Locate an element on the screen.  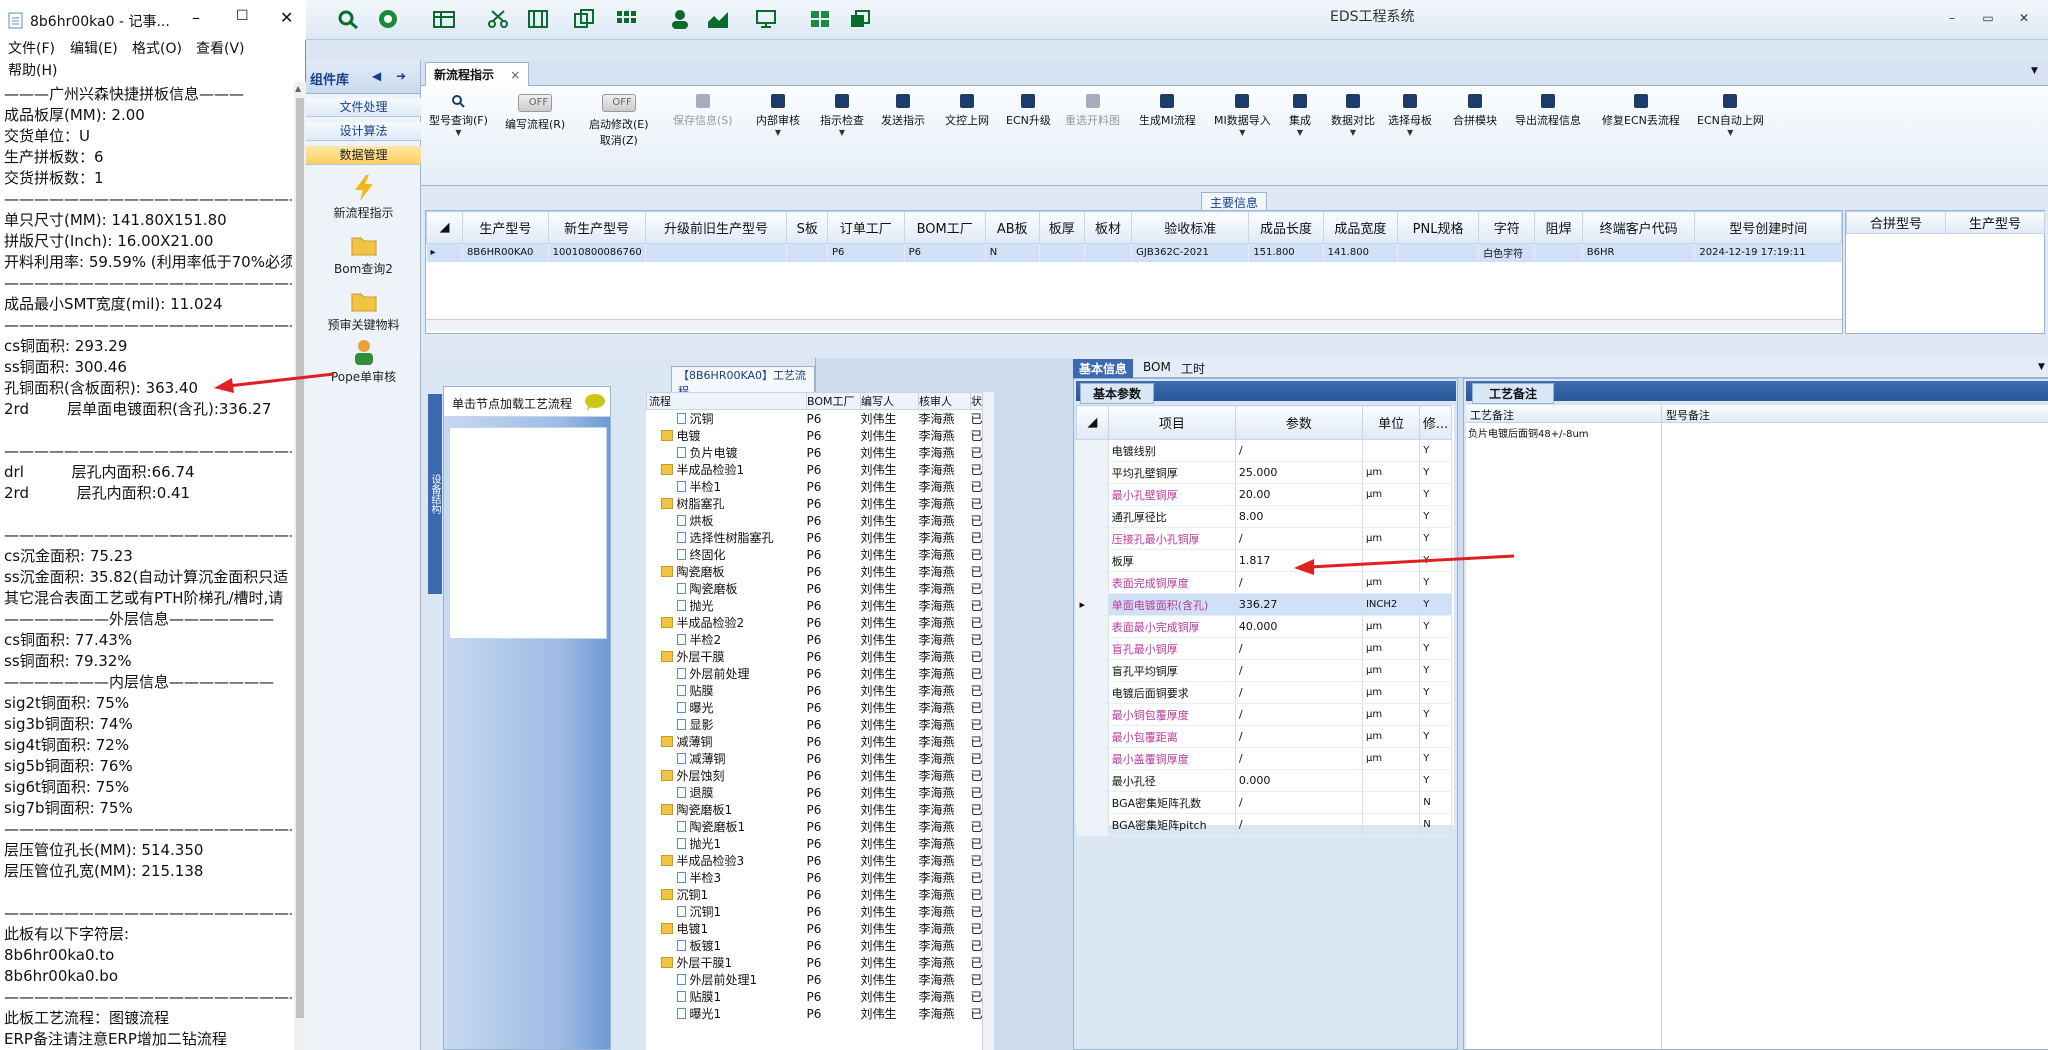
toolbar-send-instruction: 发送指示 is located at coordinates (903, 111).